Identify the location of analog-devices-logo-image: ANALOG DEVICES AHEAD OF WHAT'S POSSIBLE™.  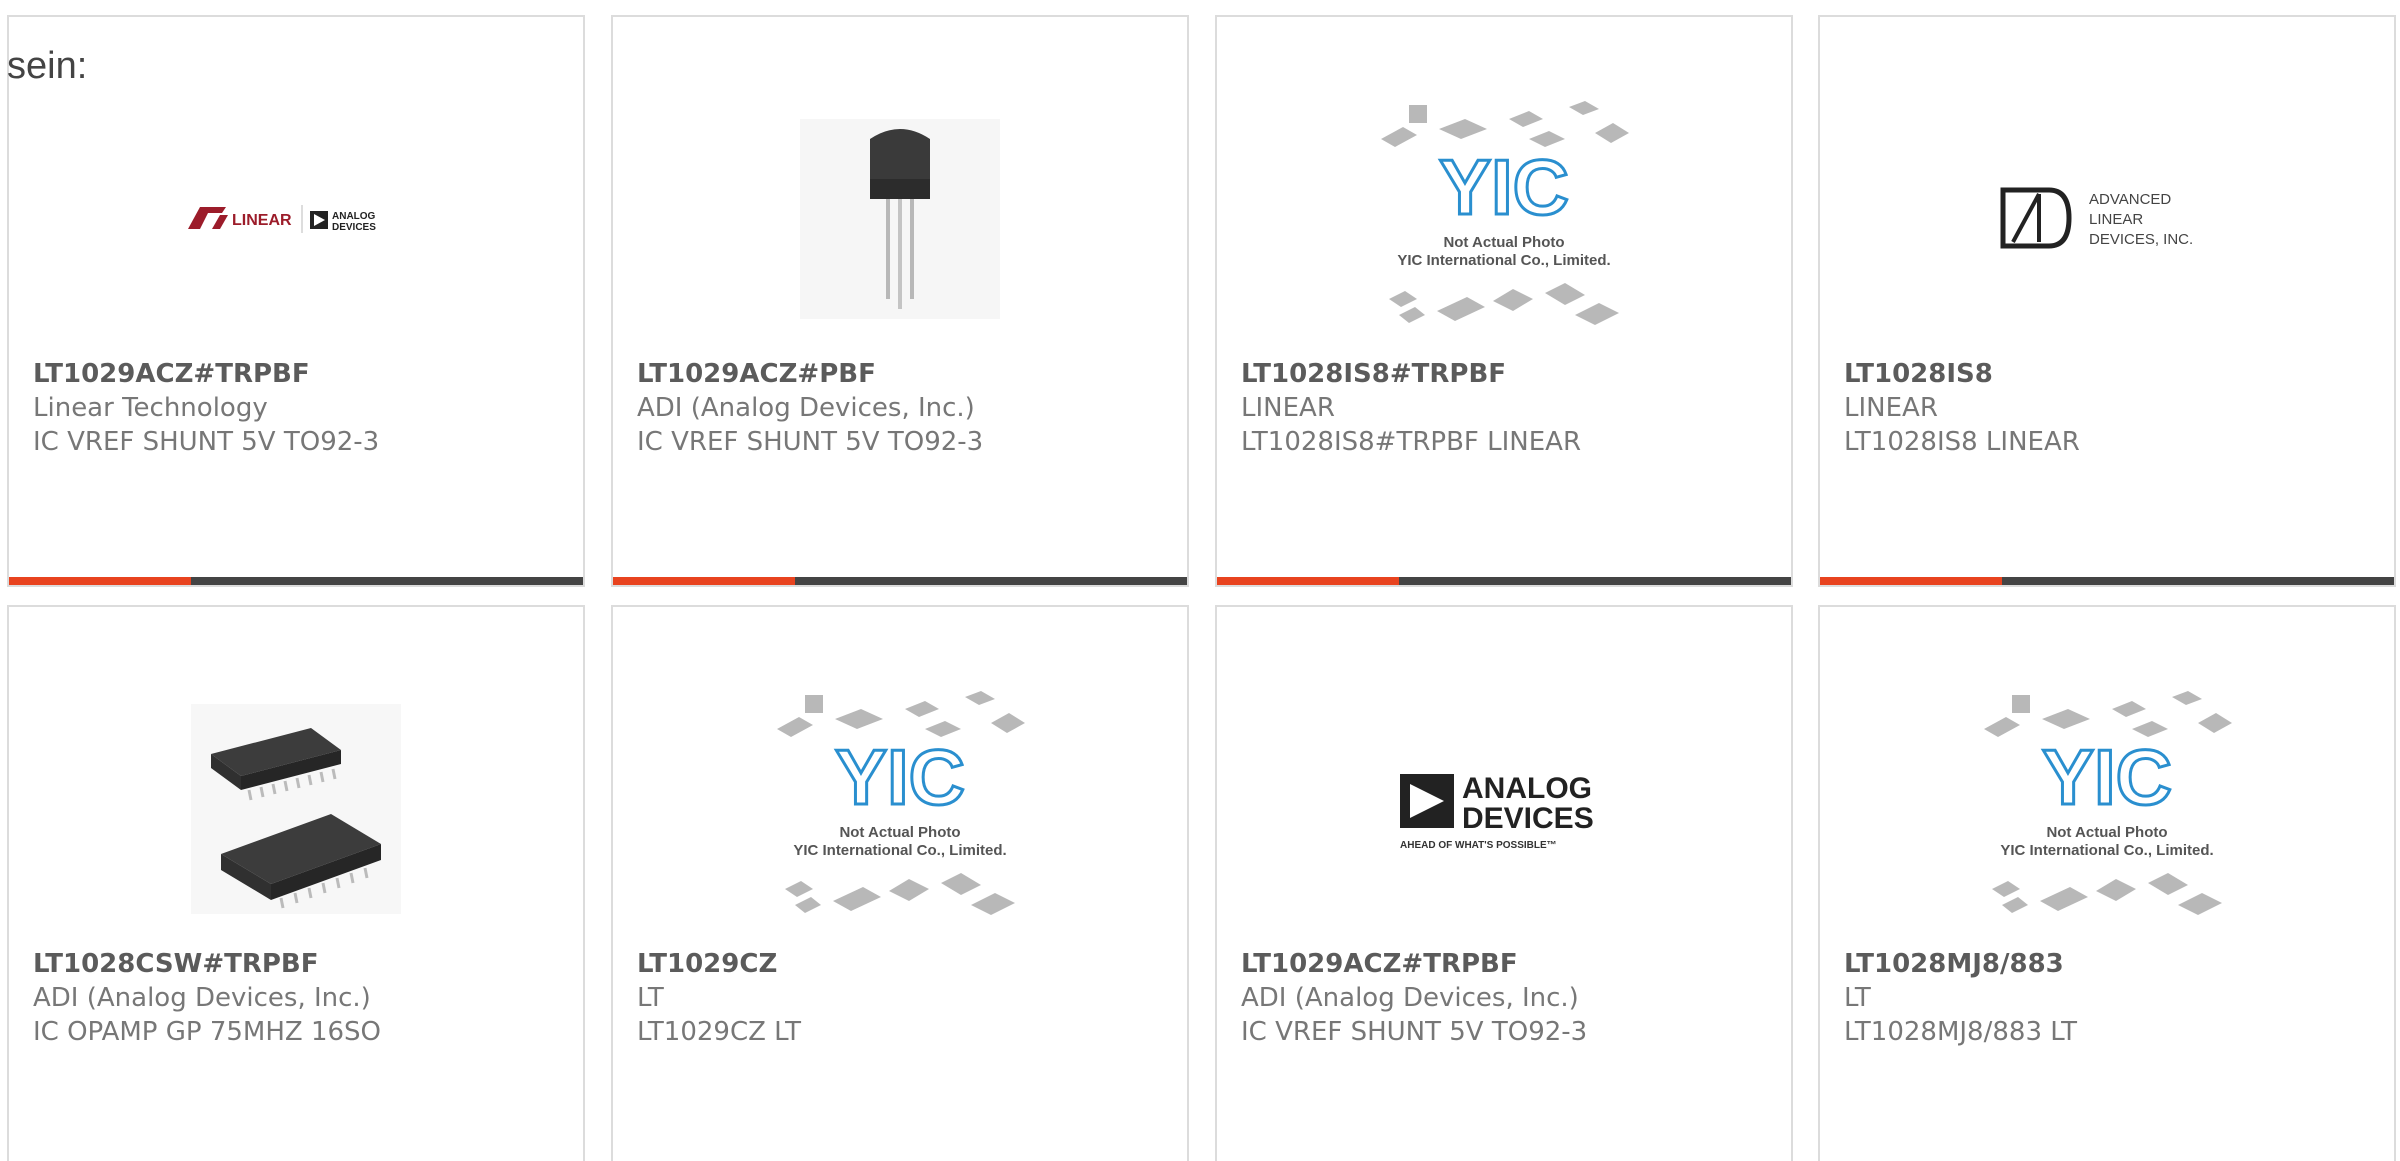
(1504, 809).